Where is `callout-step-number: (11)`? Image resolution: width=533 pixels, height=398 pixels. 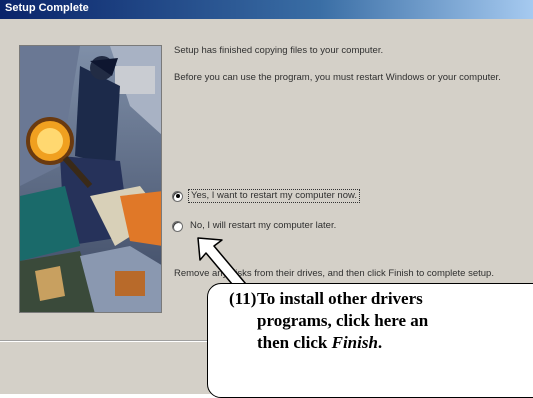
callout-step-number: (11) is located at coordinates (243, 298).